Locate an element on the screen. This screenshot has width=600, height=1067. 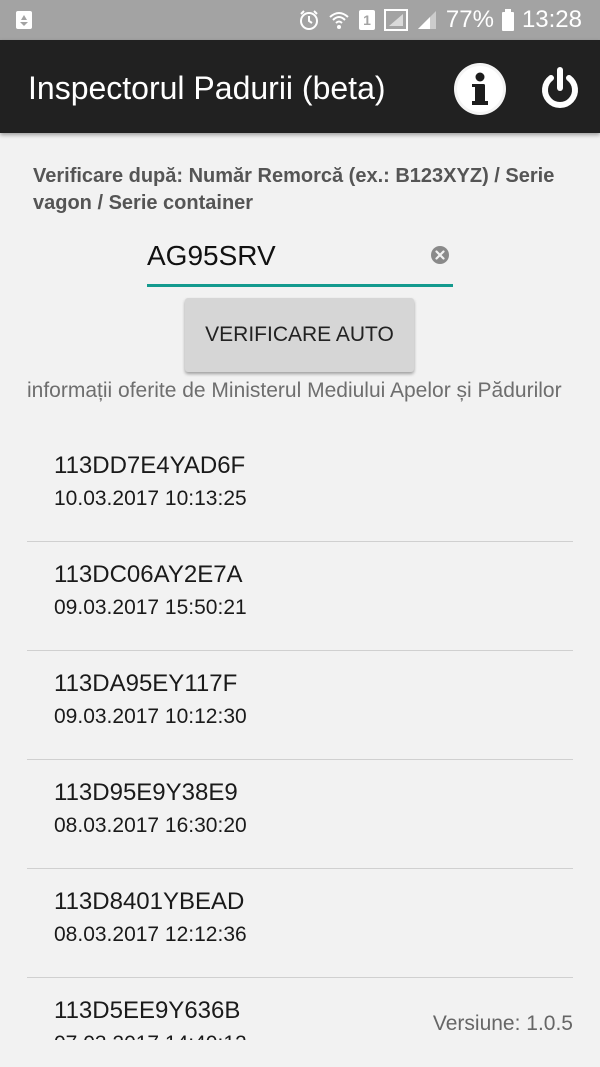
info-button is located at coordinates (480, 89).